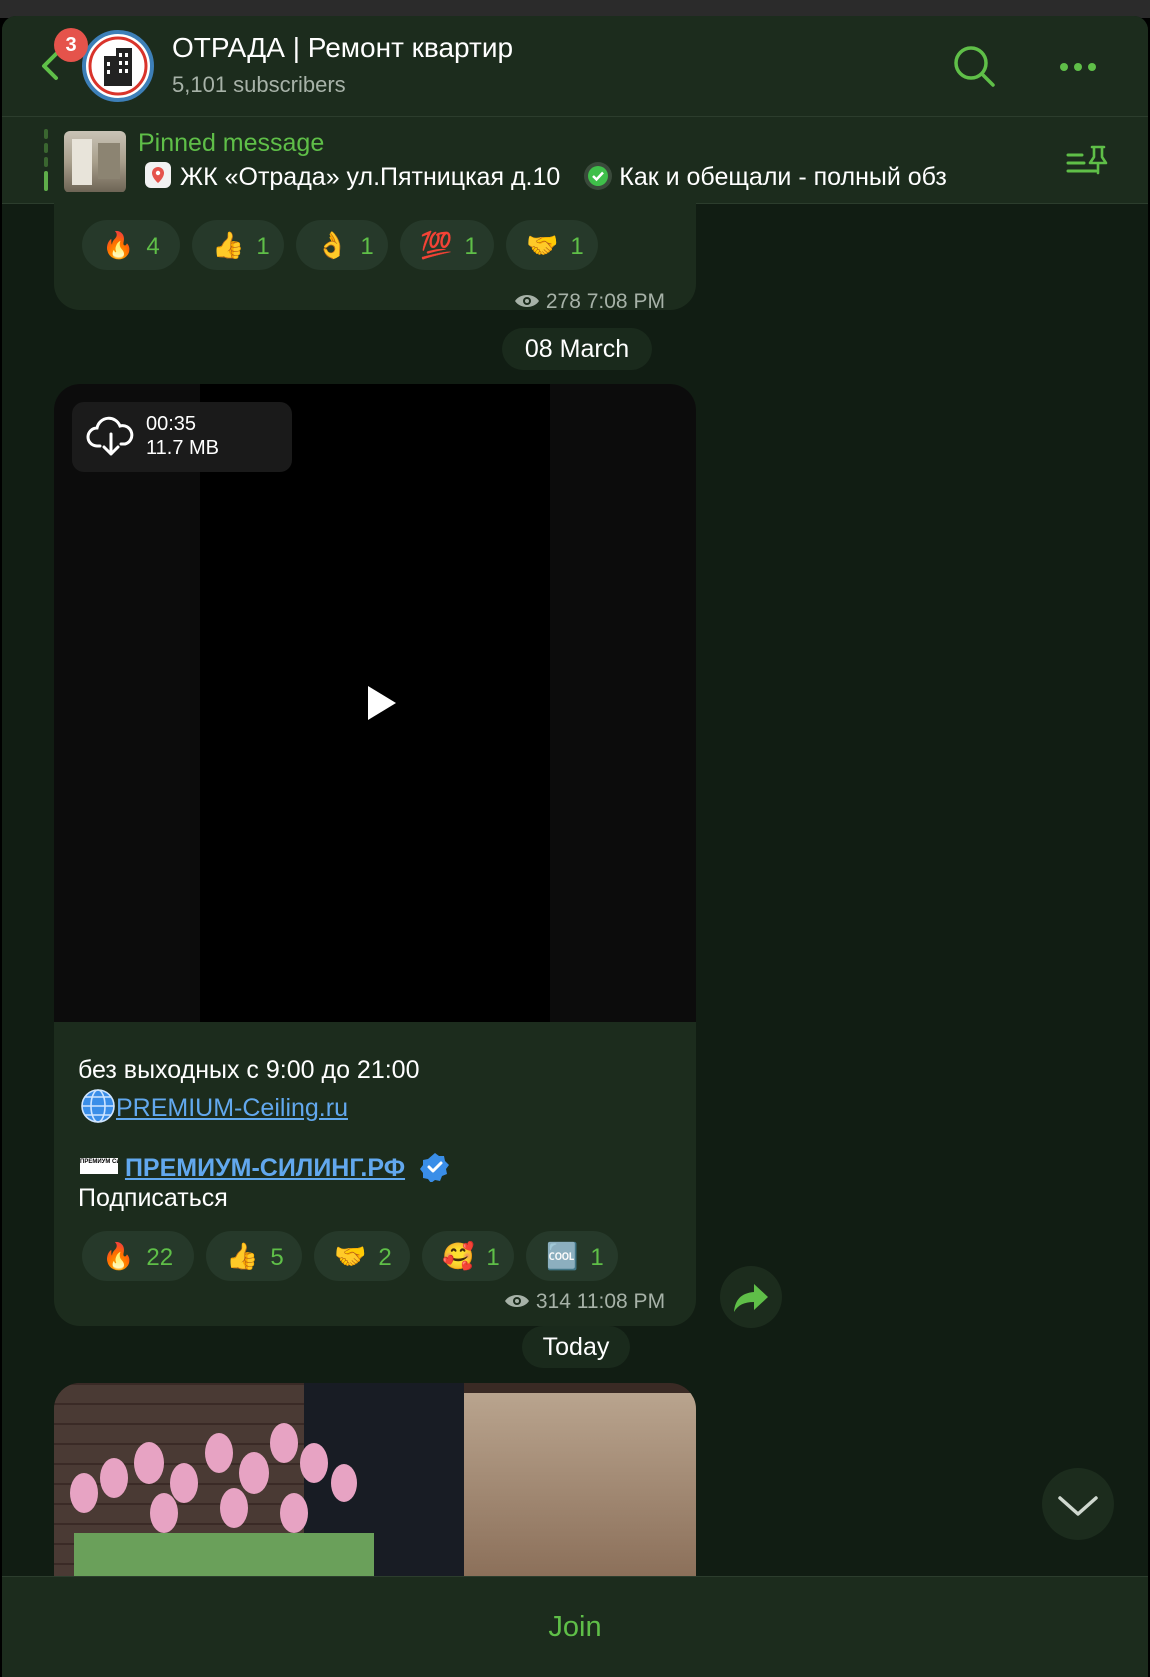 The height and width of the screenshot is (1677, 1150). What do you see at coordinates (171, 424) in the screenshot?
I see `video-duration: 00:35` at bounding box center [171, 424].